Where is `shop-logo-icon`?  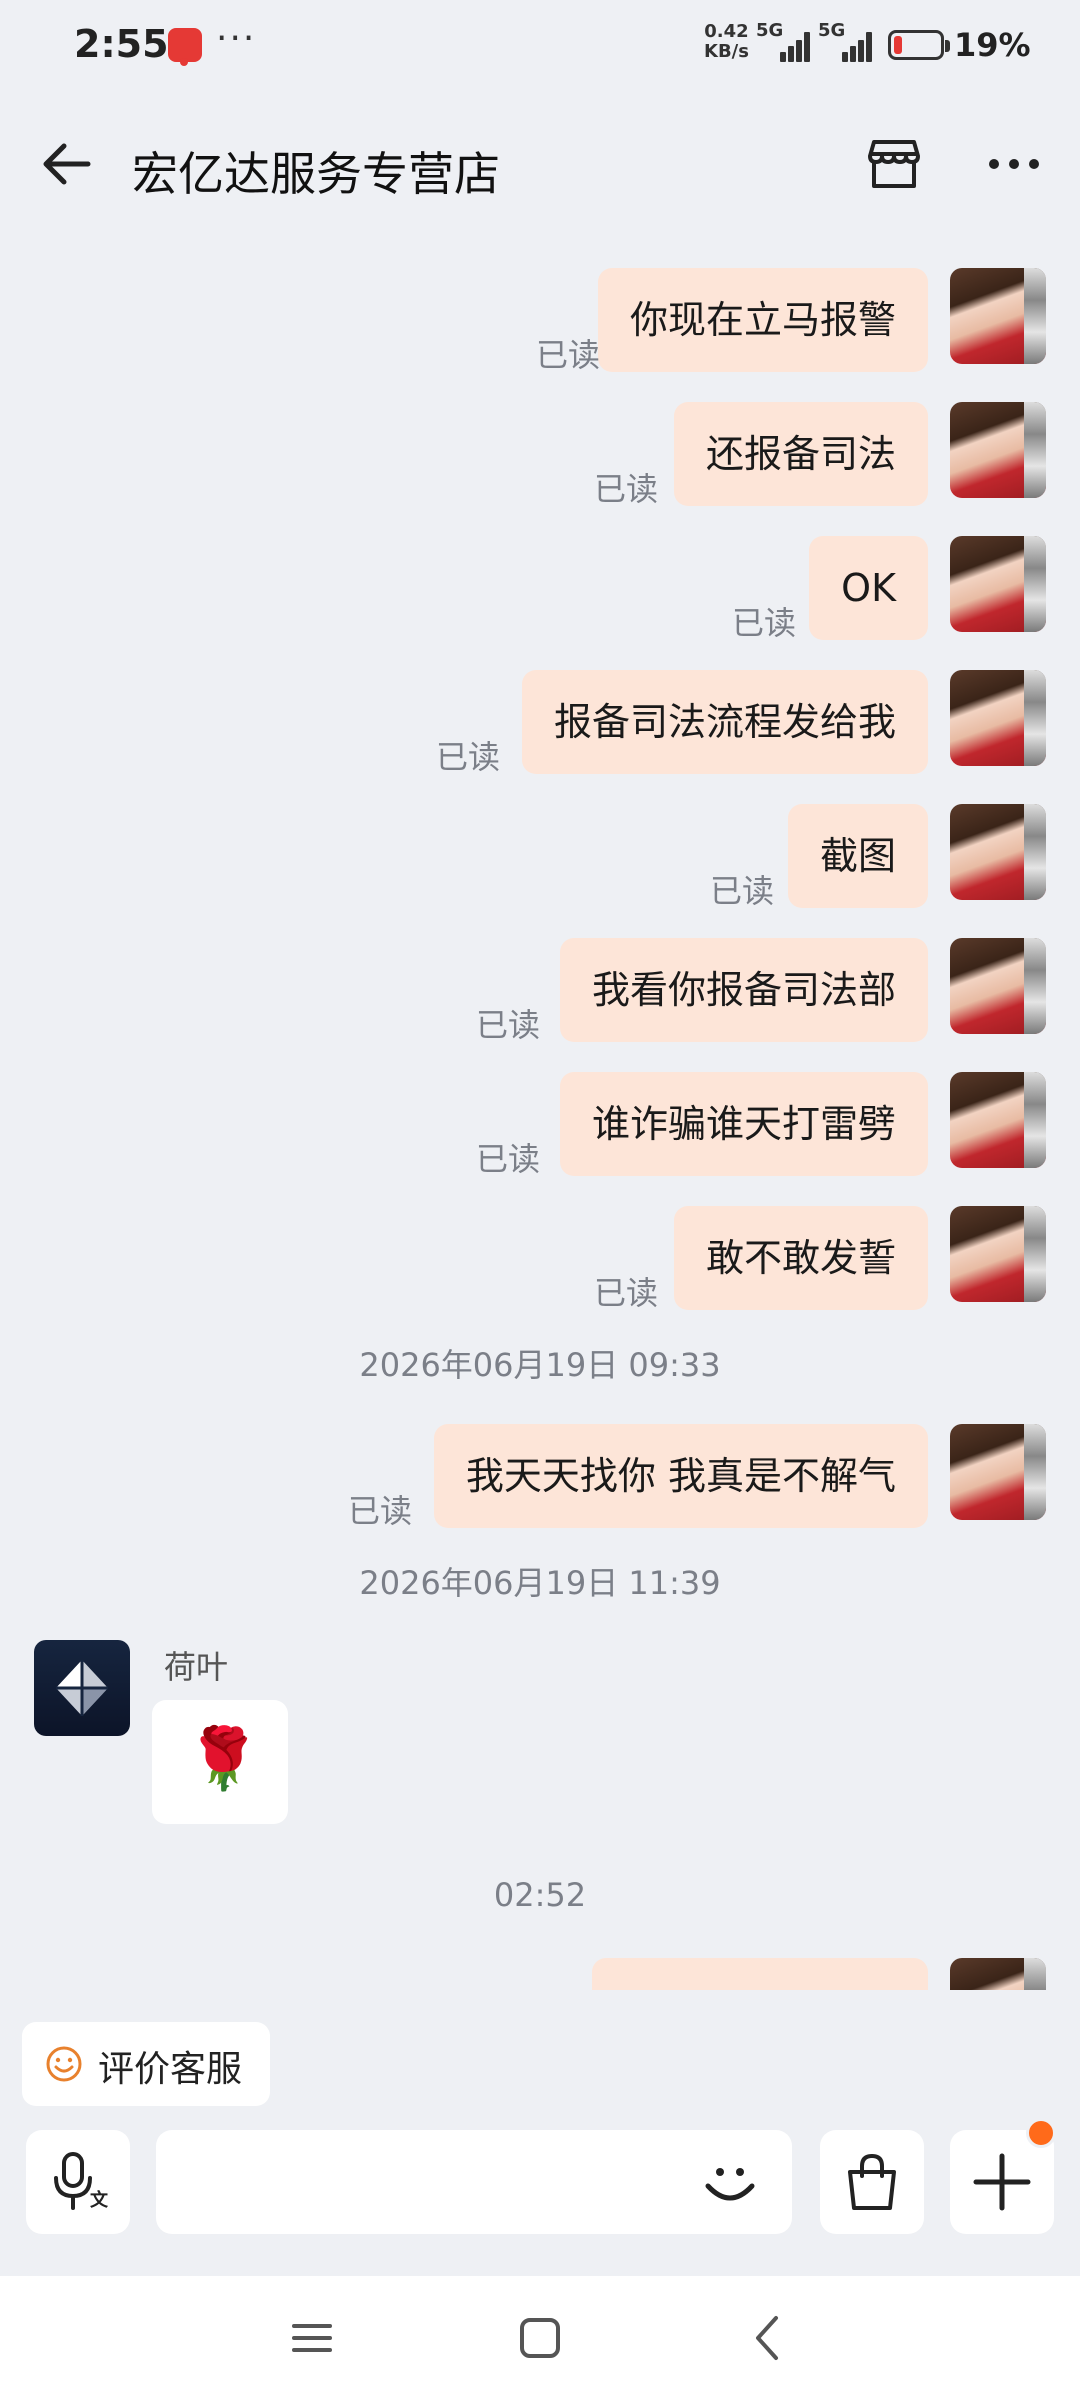
shop-logo-icon is located at coordinates (82, 1688).